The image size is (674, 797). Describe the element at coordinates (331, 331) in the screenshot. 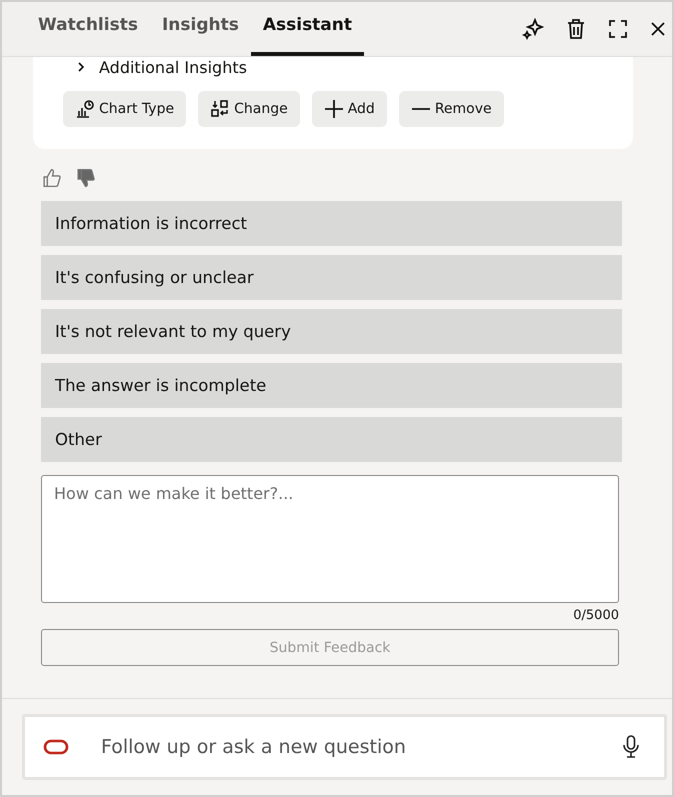

I see `reason-option: It's not relevant to my query` at that location.